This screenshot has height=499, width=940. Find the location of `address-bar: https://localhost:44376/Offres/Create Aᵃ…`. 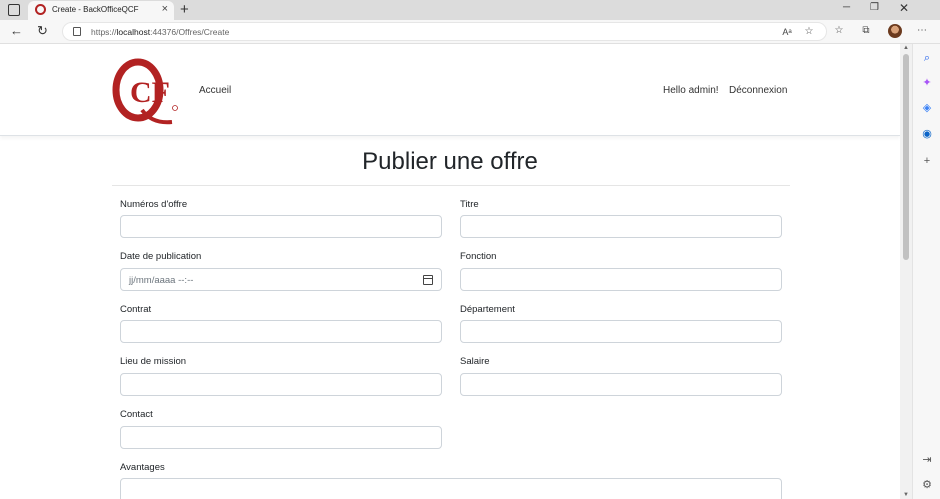

address-bar: https://localhost:44376/Offres/Create Aᵃ… is located at coordinates (444, 31).